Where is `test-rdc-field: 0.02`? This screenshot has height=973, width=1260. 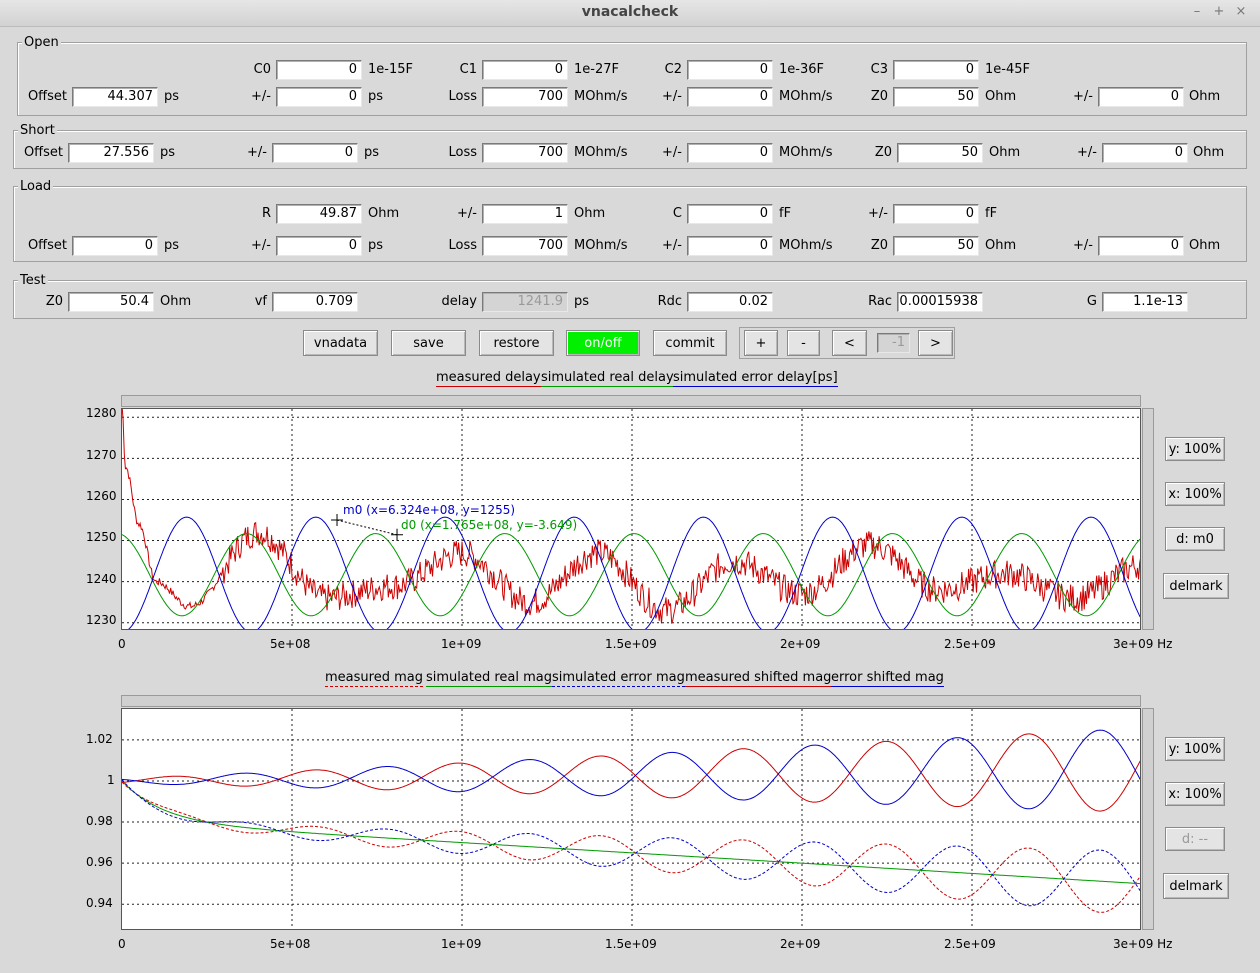 test-rdc-field: 0.02 is located at coordinates (730, 302).